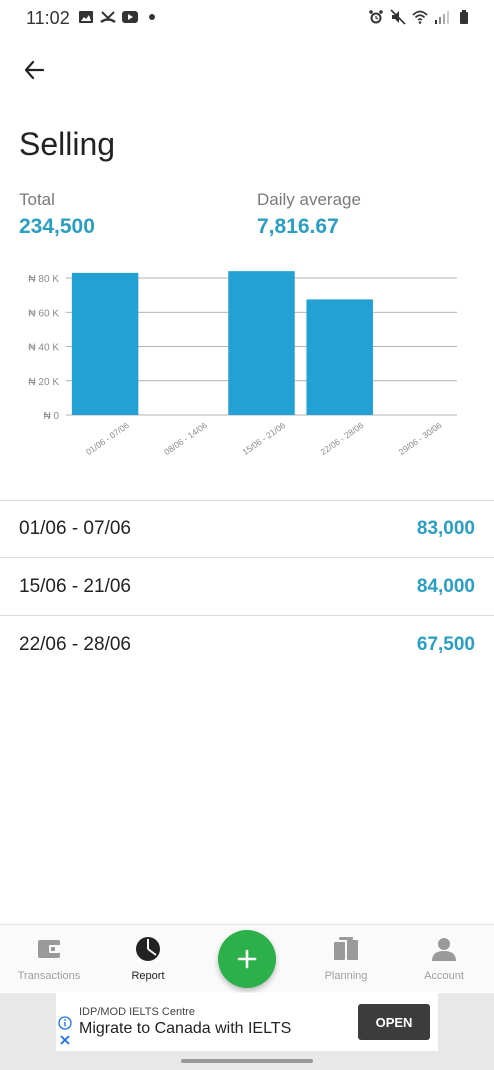  Describe the element at coordinates (464, 17) in the screenshot. I see `battery-icon` at that location.